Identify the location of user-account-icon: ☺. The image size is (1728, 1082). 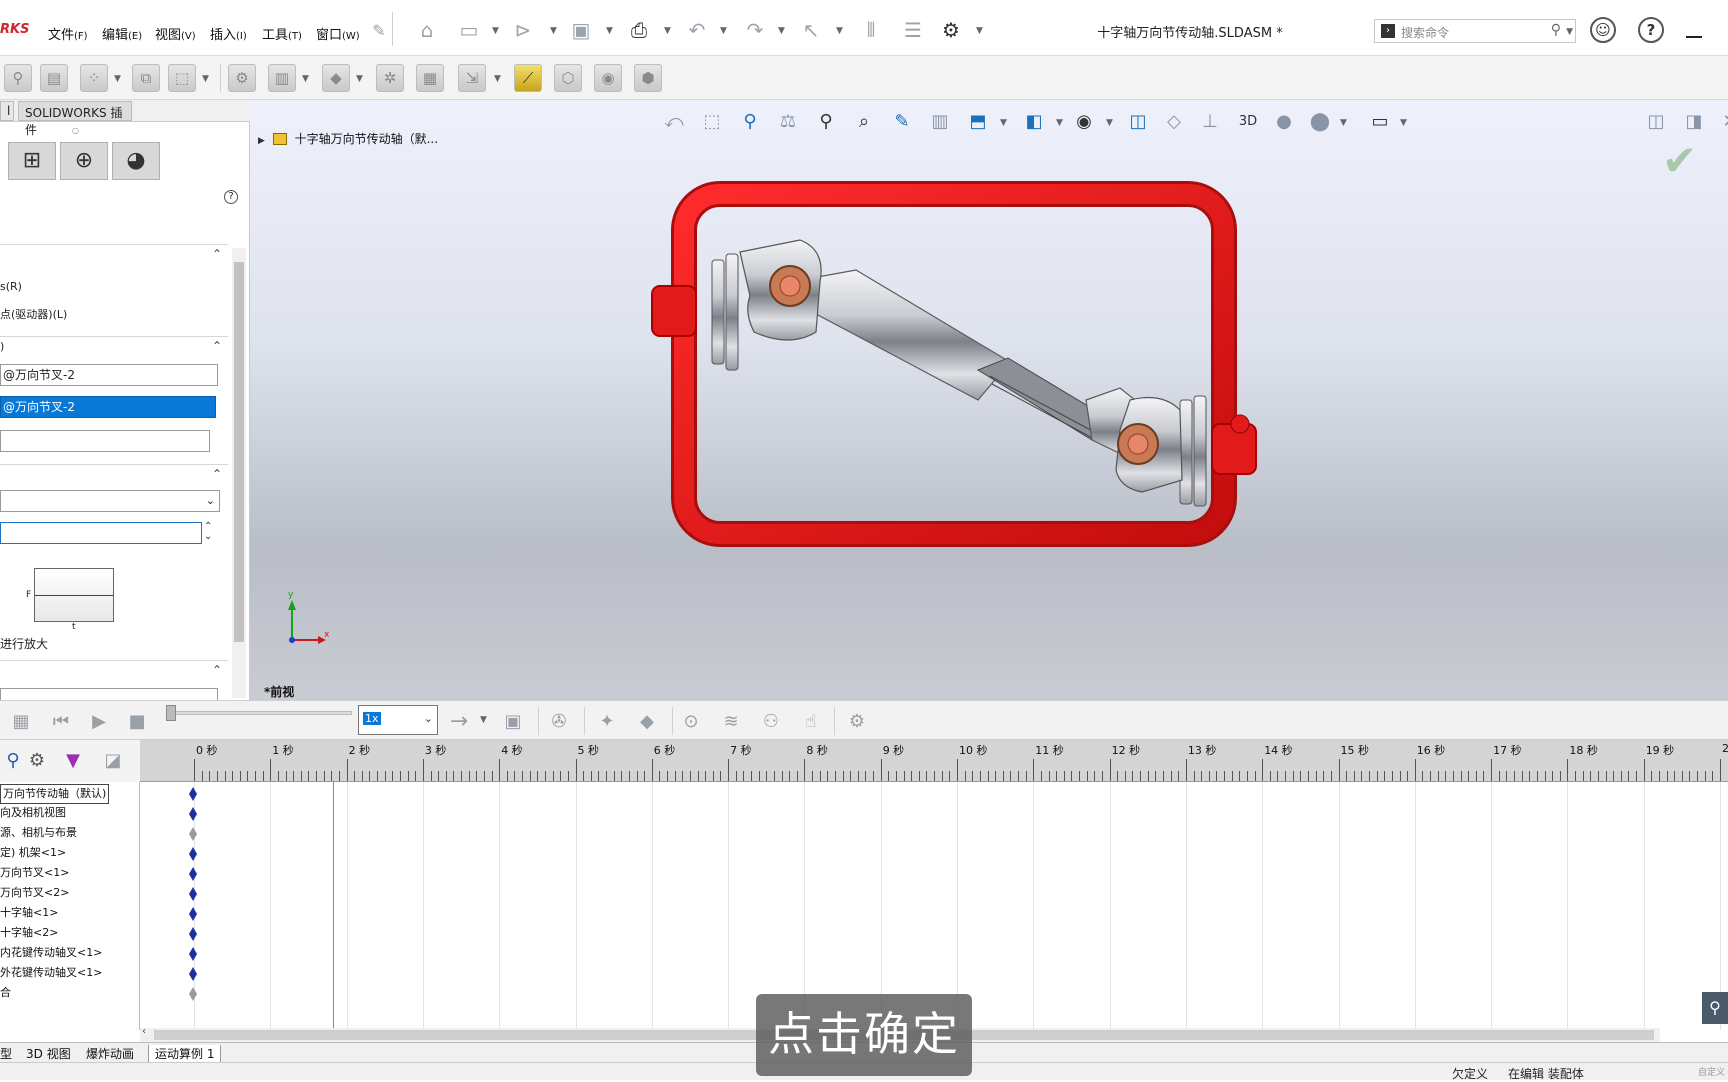
(1603, 30).